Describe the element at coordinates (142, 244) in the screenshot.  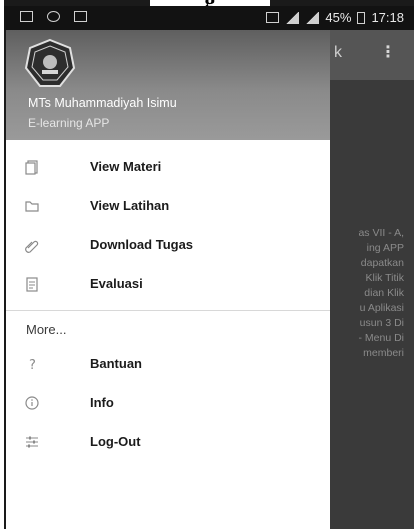
I see `menu-item-label: Download Tugas` at that location.